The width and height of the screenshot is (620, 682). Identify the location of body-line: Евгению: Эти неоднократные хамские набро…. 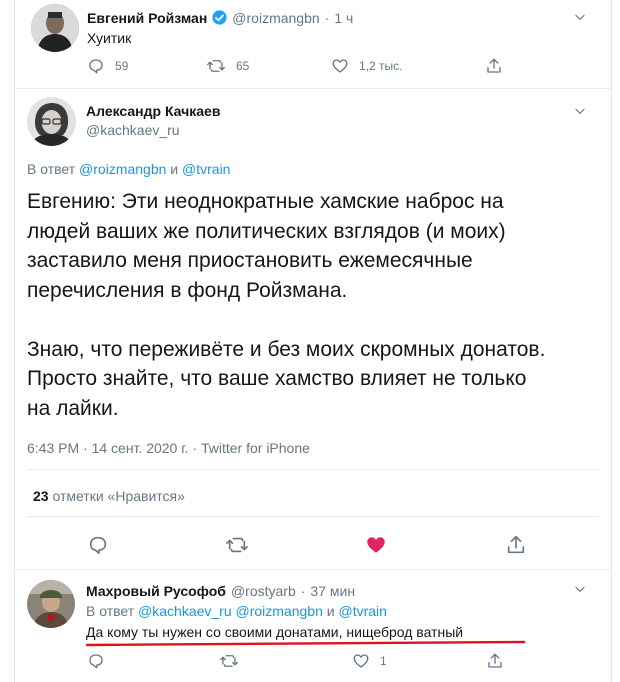
(265, 201).